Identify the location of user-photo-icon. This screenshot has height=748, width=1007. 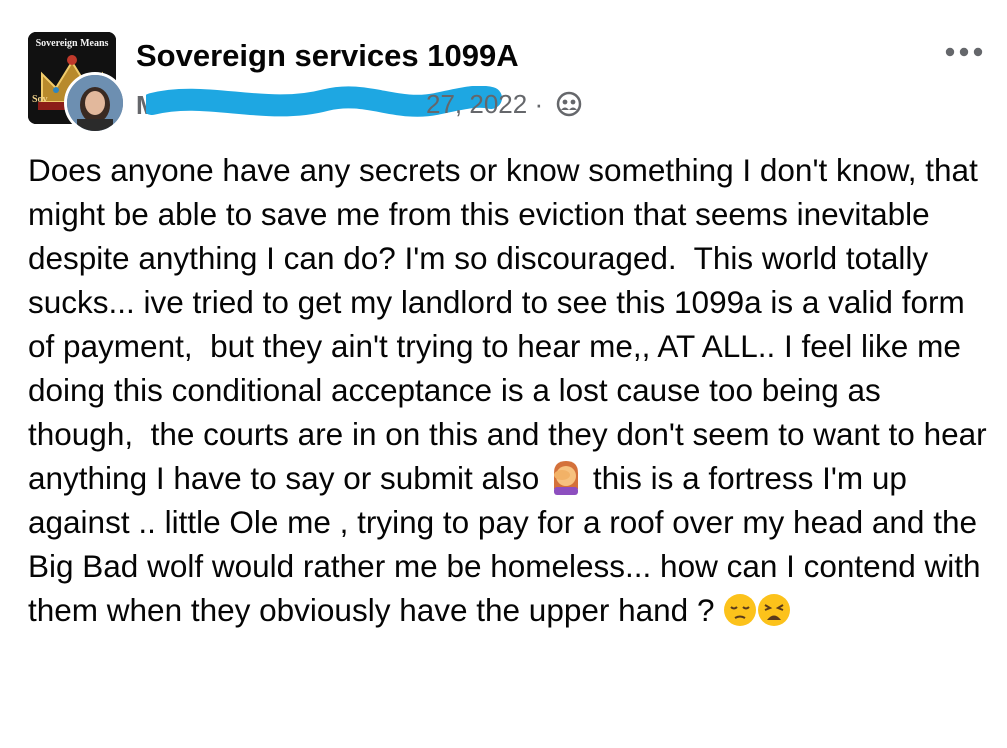
(95, 103).